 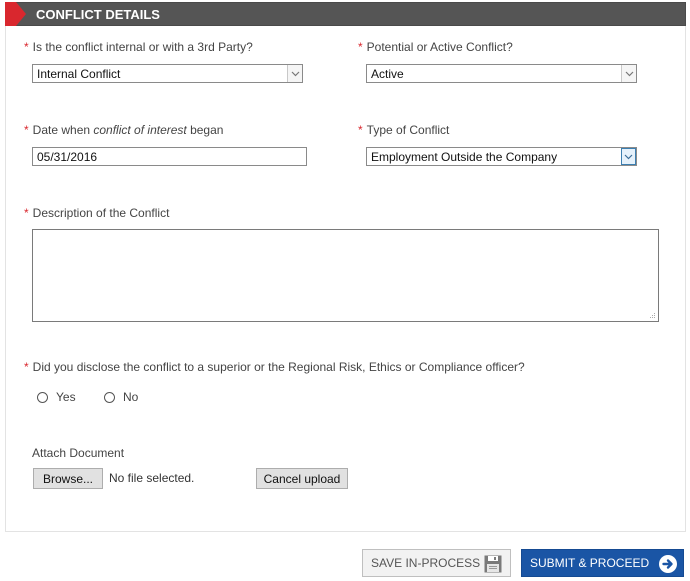 I want to click on conflict-status-label: * Potential or Active Conflict?, so click(x=435, y=47).